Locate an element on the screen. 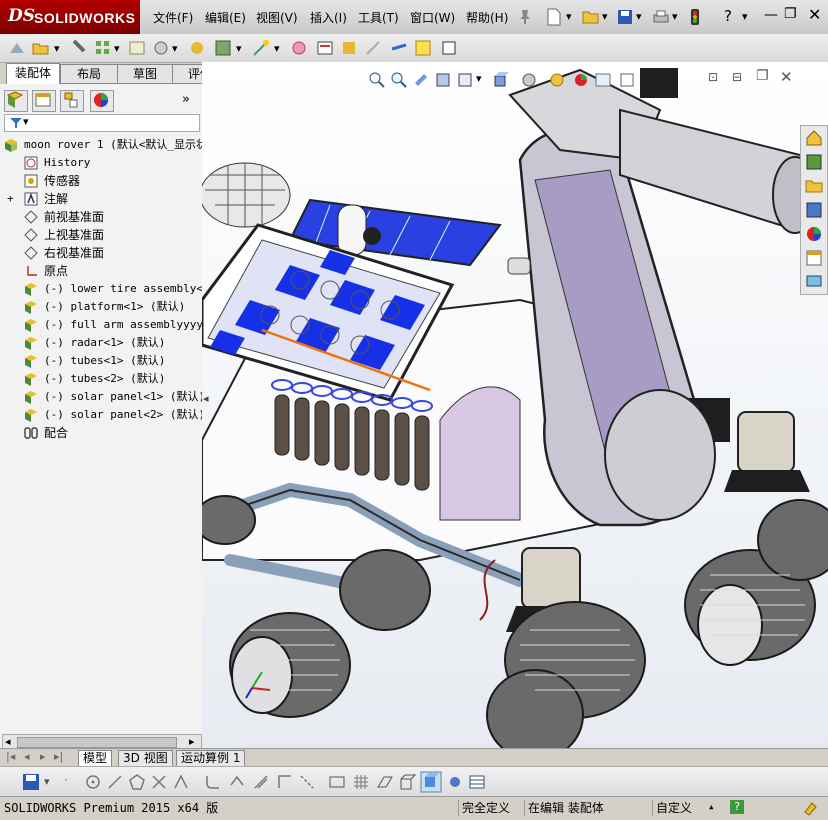 This screenshot has width=828, height=820. edit-appearance-icon is located at coordinates (581, 80).